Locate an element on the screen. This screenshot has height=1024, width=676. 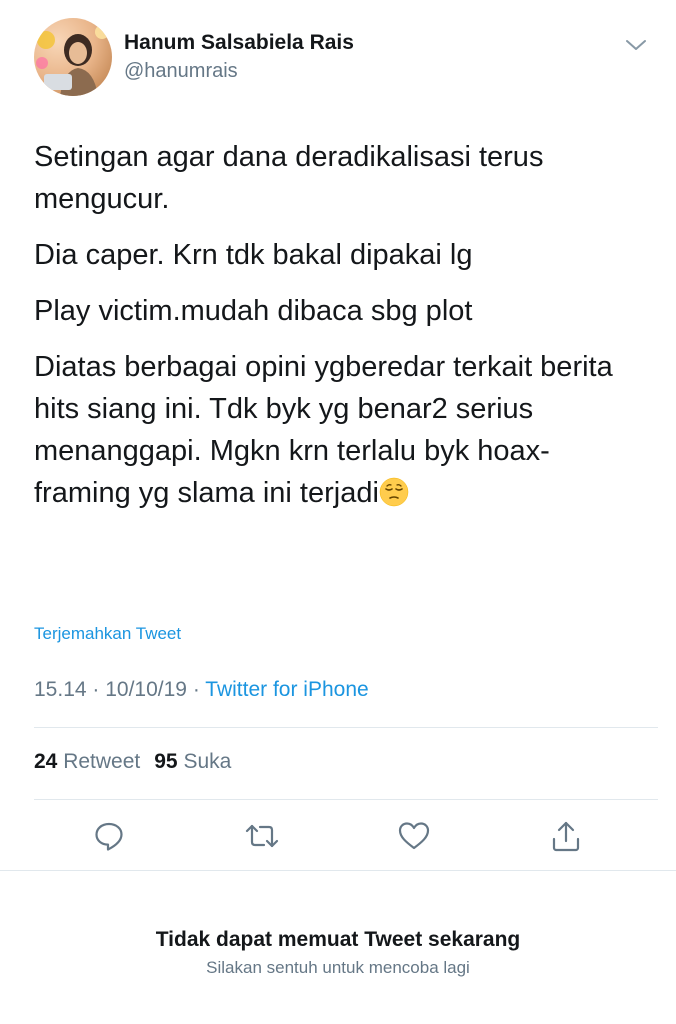
share-icon is located at coordinates (566, 836).